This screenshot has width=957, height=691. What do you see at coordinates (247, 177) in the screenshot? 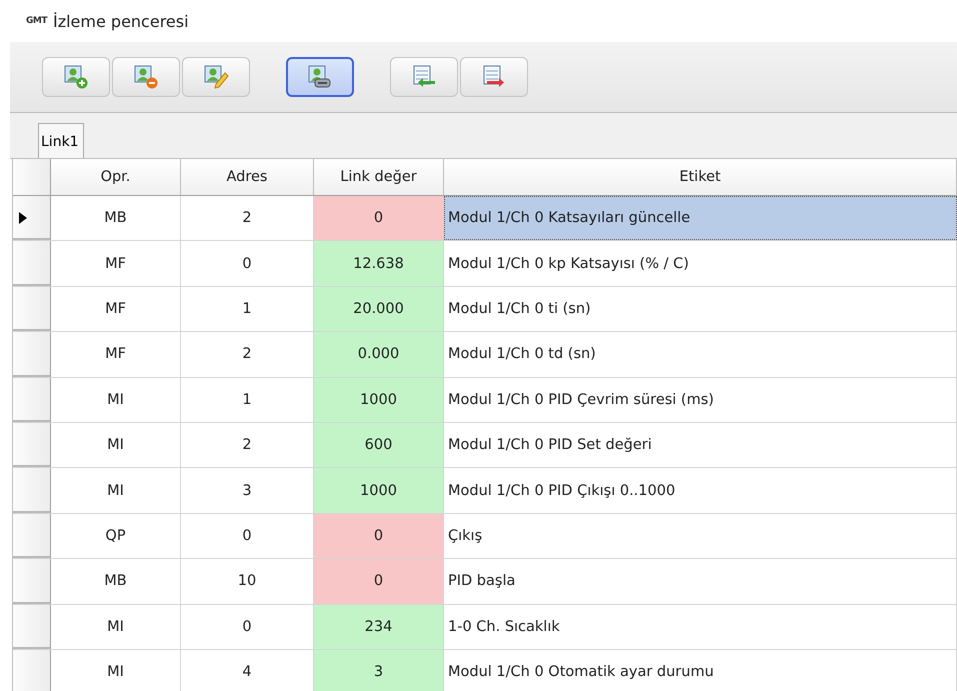
I see `column-header: Adres` at bounding box center [247, 177].